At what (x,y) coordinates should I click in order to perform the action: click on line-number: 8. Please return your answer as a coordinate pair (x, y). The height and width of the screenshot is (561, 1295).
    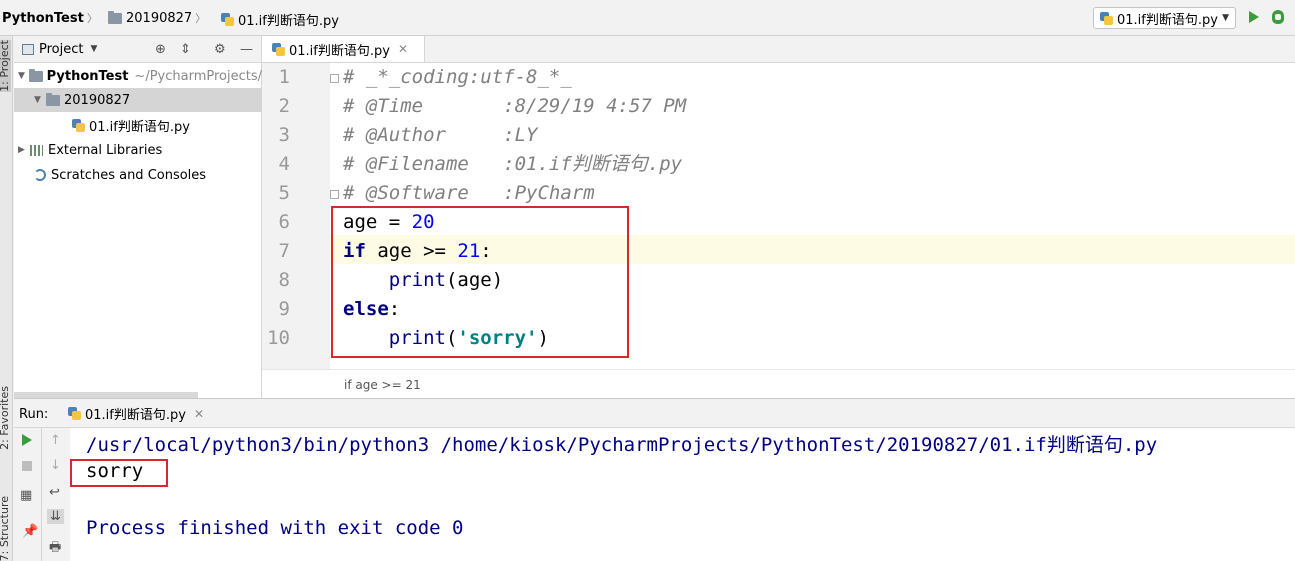
    Looking at the image, I should click on (284, 280).